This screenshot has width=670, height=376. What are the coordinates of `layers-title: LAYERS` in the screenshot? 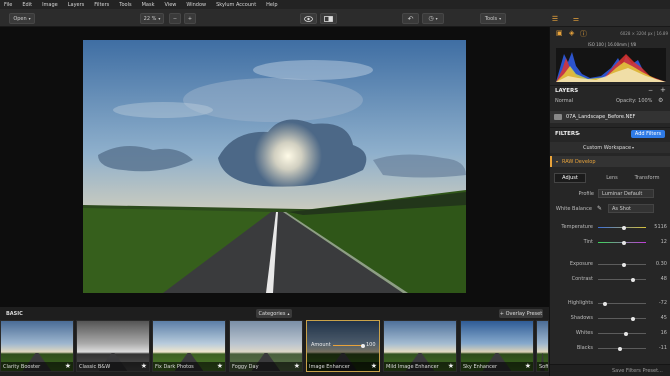 It's located at (567, 91).